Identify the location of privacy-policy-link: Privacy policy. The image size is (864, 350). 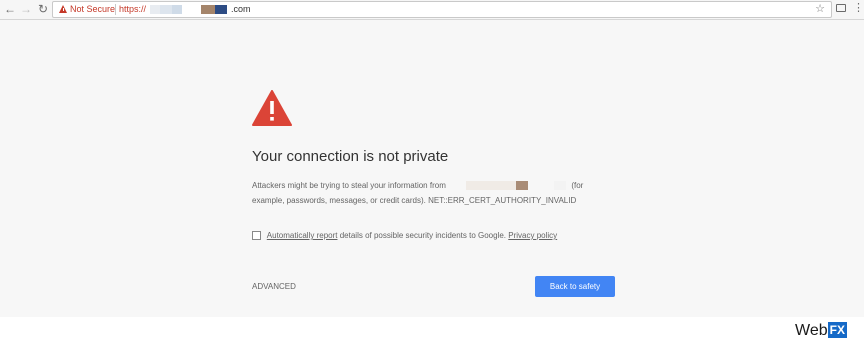
(532, 235).